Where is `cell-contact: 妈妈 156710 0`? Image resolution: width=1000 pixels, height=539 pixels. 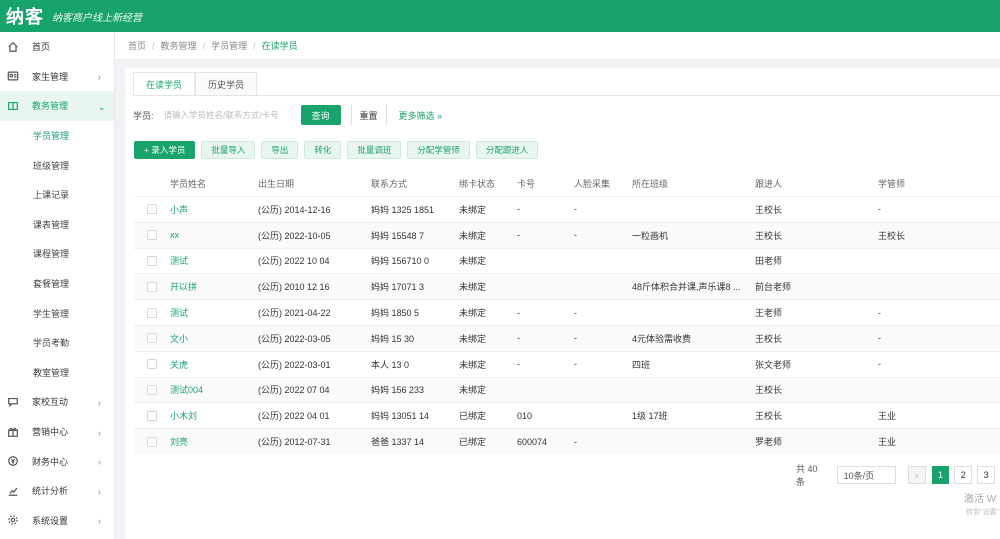 cell-contact: 妈妈 156710 0 is located at coordinates (400, 261).